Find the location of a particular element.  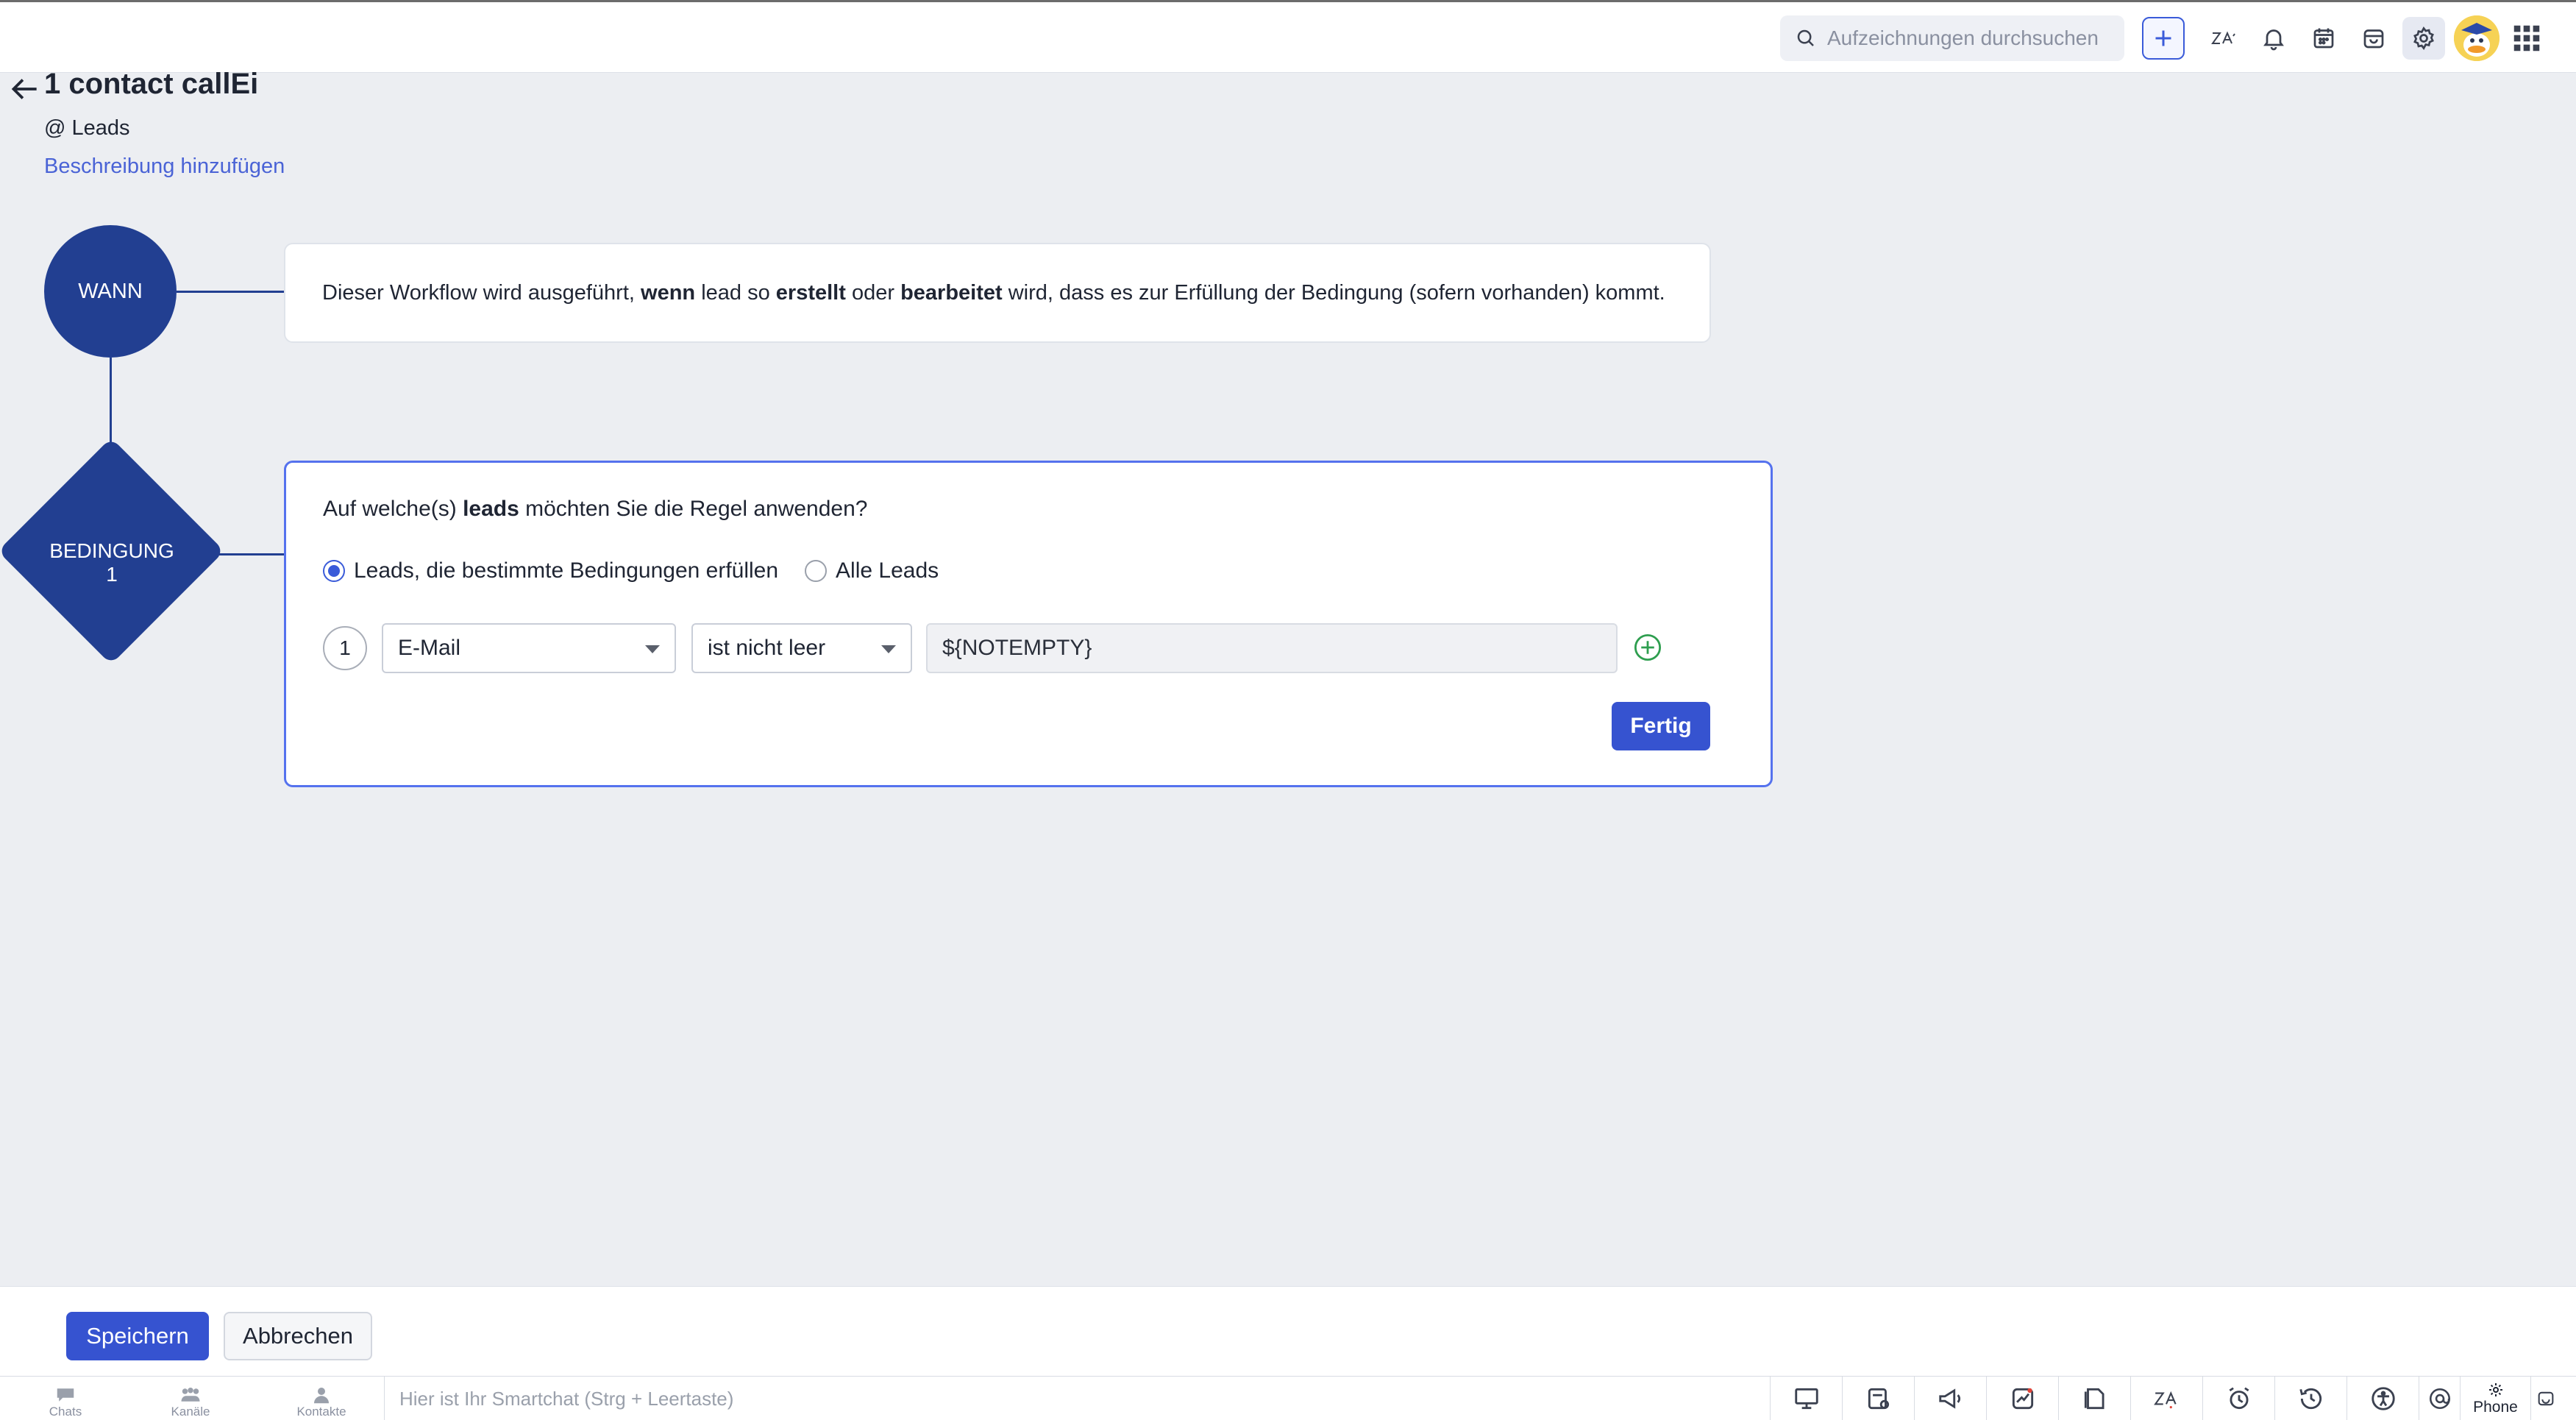

accessibility-icon is located at coordinates (2383, 1398).